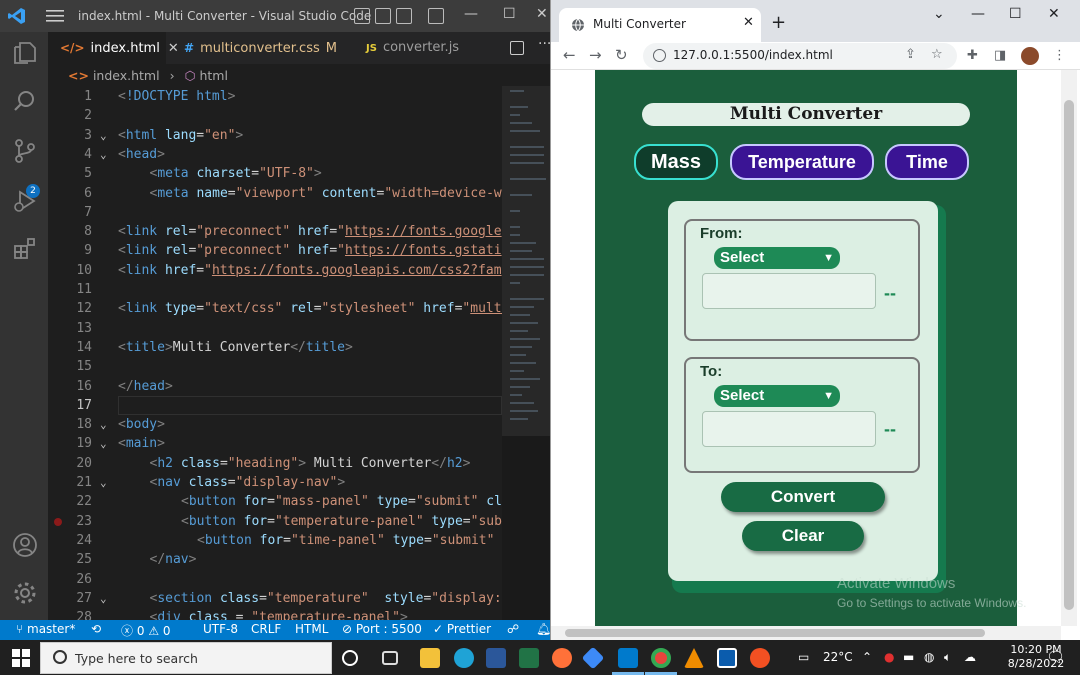  What do you see at coordinates (275, 115) in the screenshot?
I see `code-line: 2` at bounding box center [275, 115].